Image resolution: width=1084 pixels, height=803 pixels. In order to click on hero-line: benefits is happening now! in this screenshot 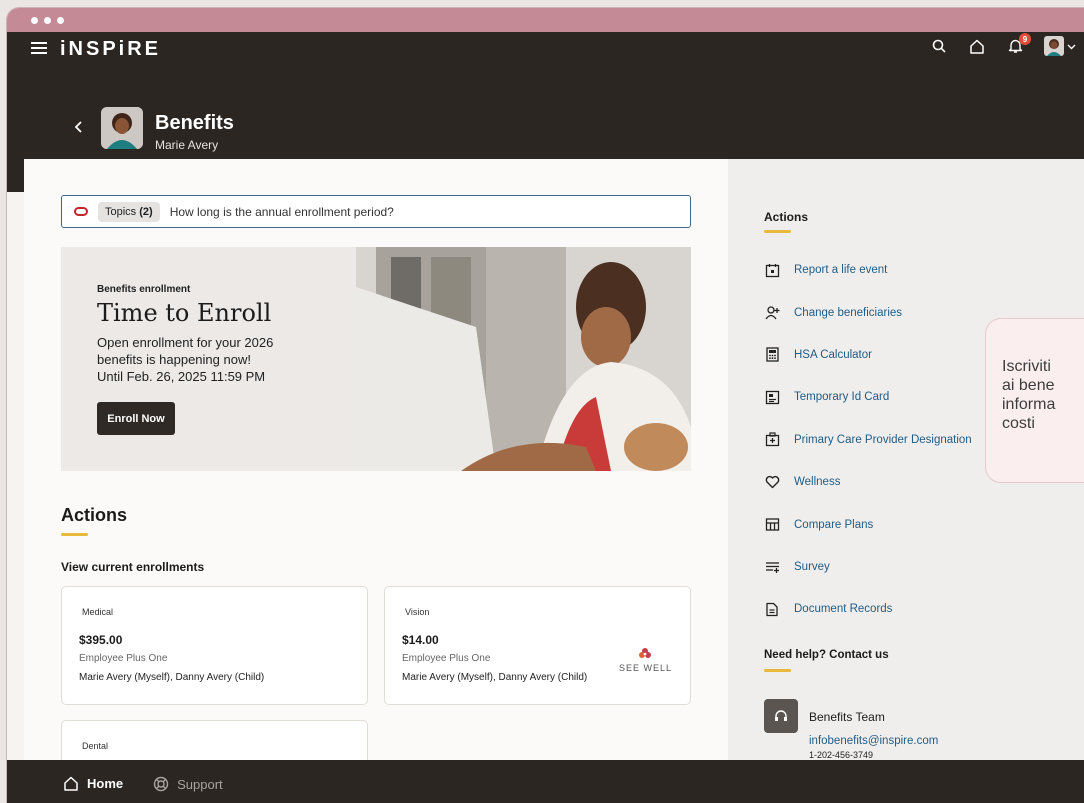, I will do `click(174, 359)`.